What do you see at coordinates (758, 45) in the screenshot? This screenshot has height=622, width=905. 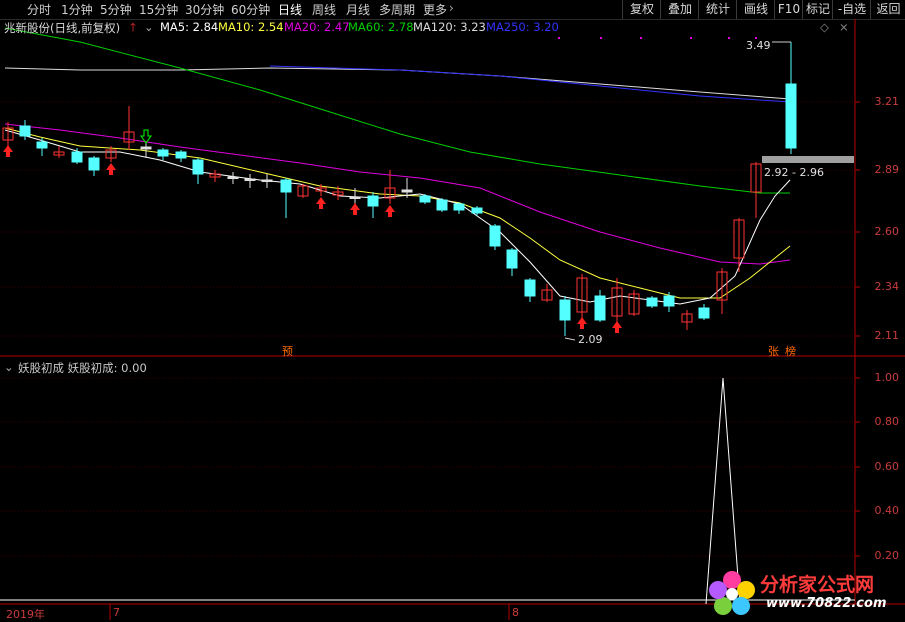 I see `high-label: 3.49` at bounding box center [758, 45].